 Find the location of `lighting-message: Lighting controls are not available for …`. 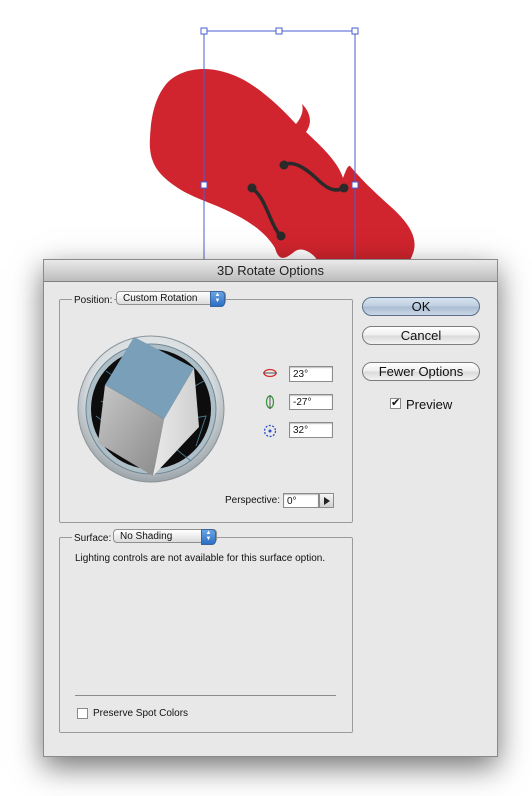

lighting-message: Lighting controls are not available for … is located at coordinates (200, 558).